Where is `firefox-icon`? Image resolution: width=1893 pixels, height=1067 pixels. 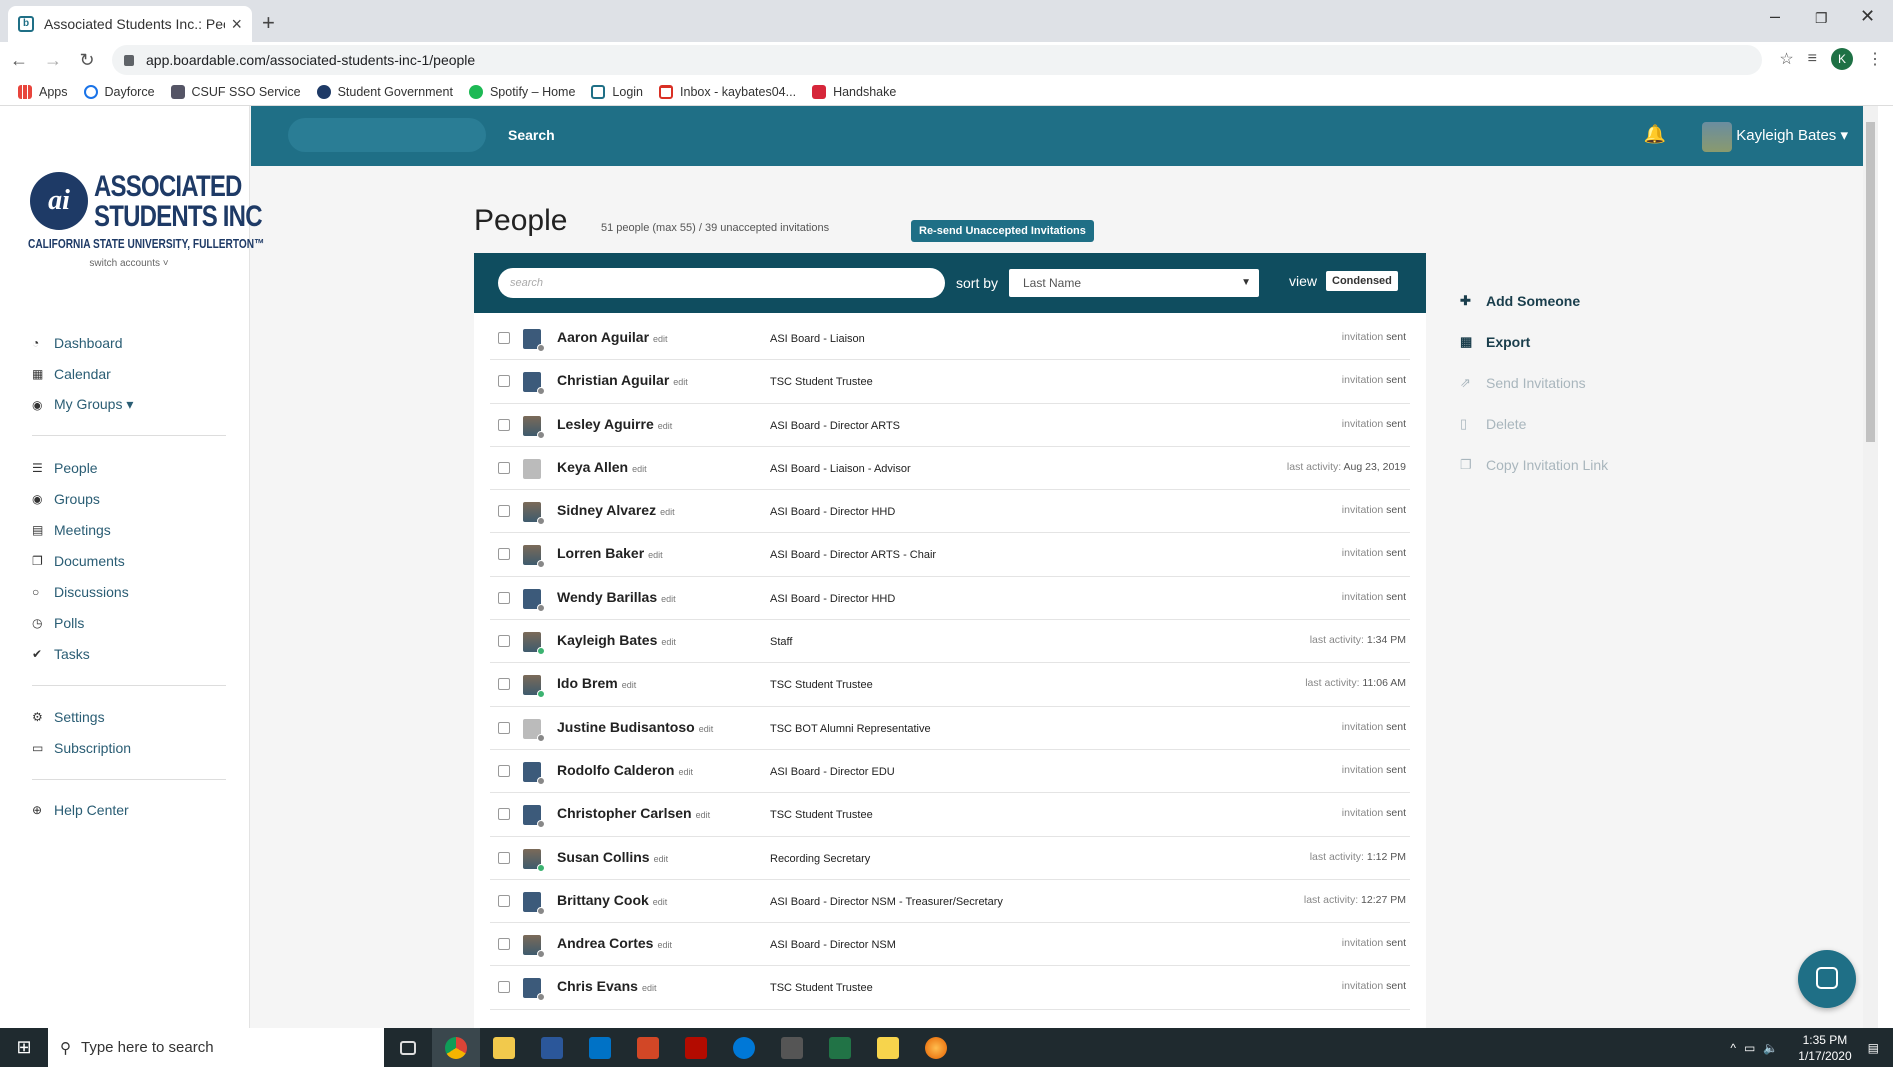
firefox-icon is located at coordinates (936, 1047).